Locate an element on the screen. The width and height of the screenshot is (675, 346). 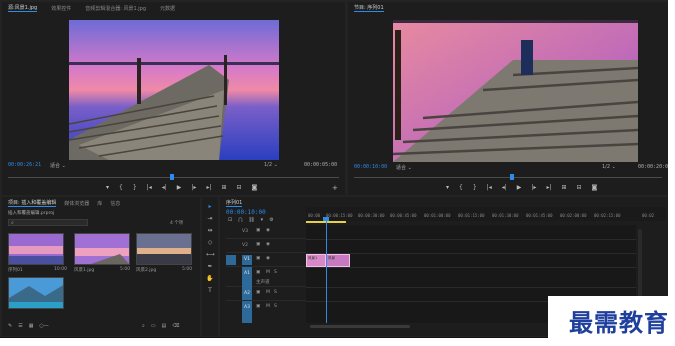
playhead-handle is located at coordinates (326, 219).